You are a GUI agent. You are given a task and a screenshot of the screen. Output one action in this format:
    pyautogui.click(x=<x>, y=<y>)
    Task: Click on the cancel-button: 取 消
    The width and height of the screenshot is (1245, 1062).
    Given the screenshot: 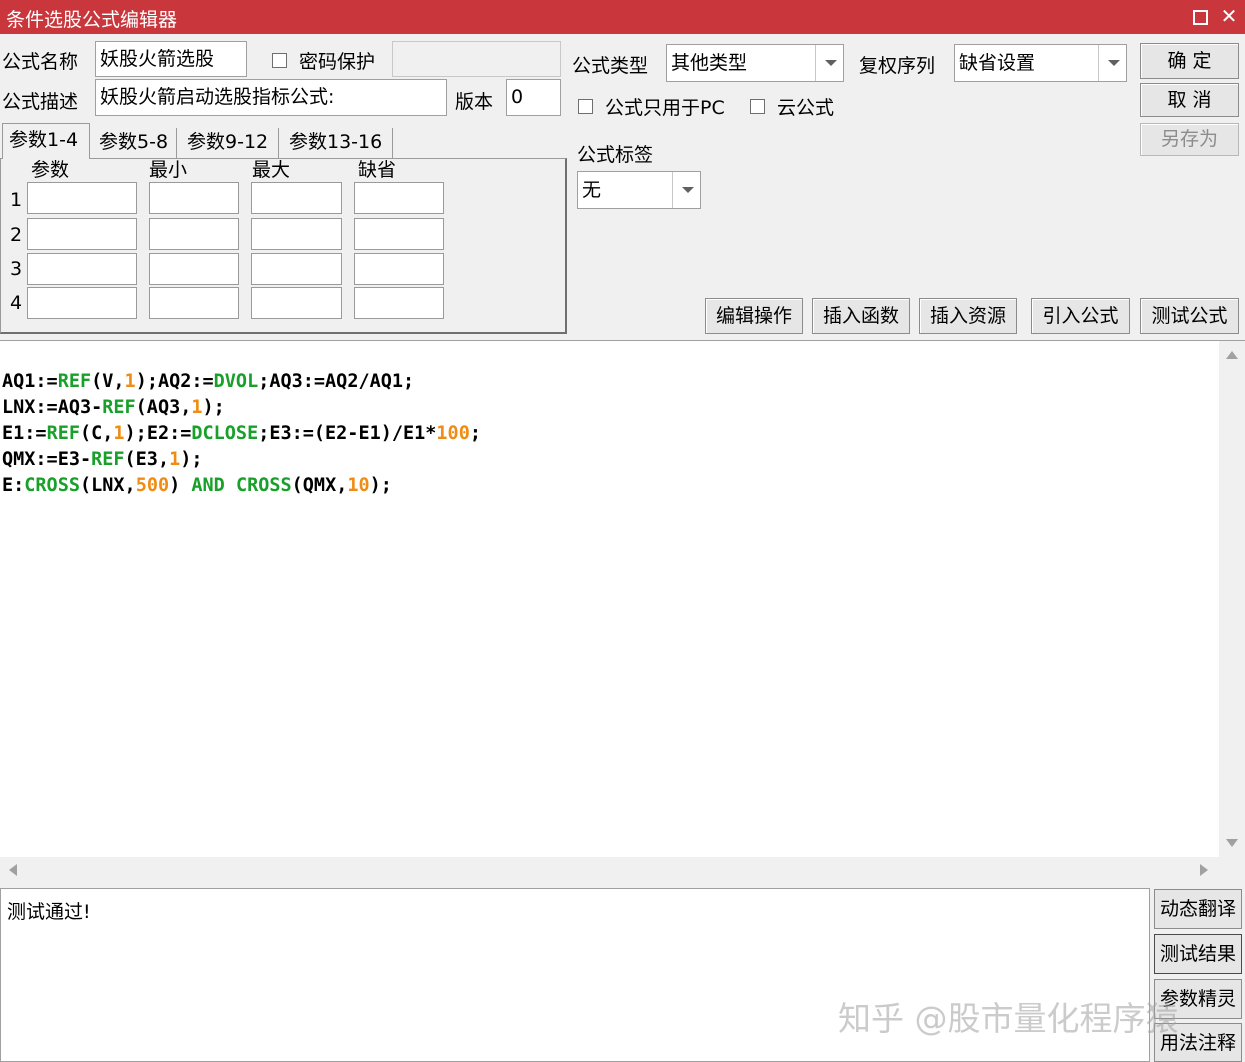 What is the action you would take?
    pyautogui.click(x=1189, y=100)
    